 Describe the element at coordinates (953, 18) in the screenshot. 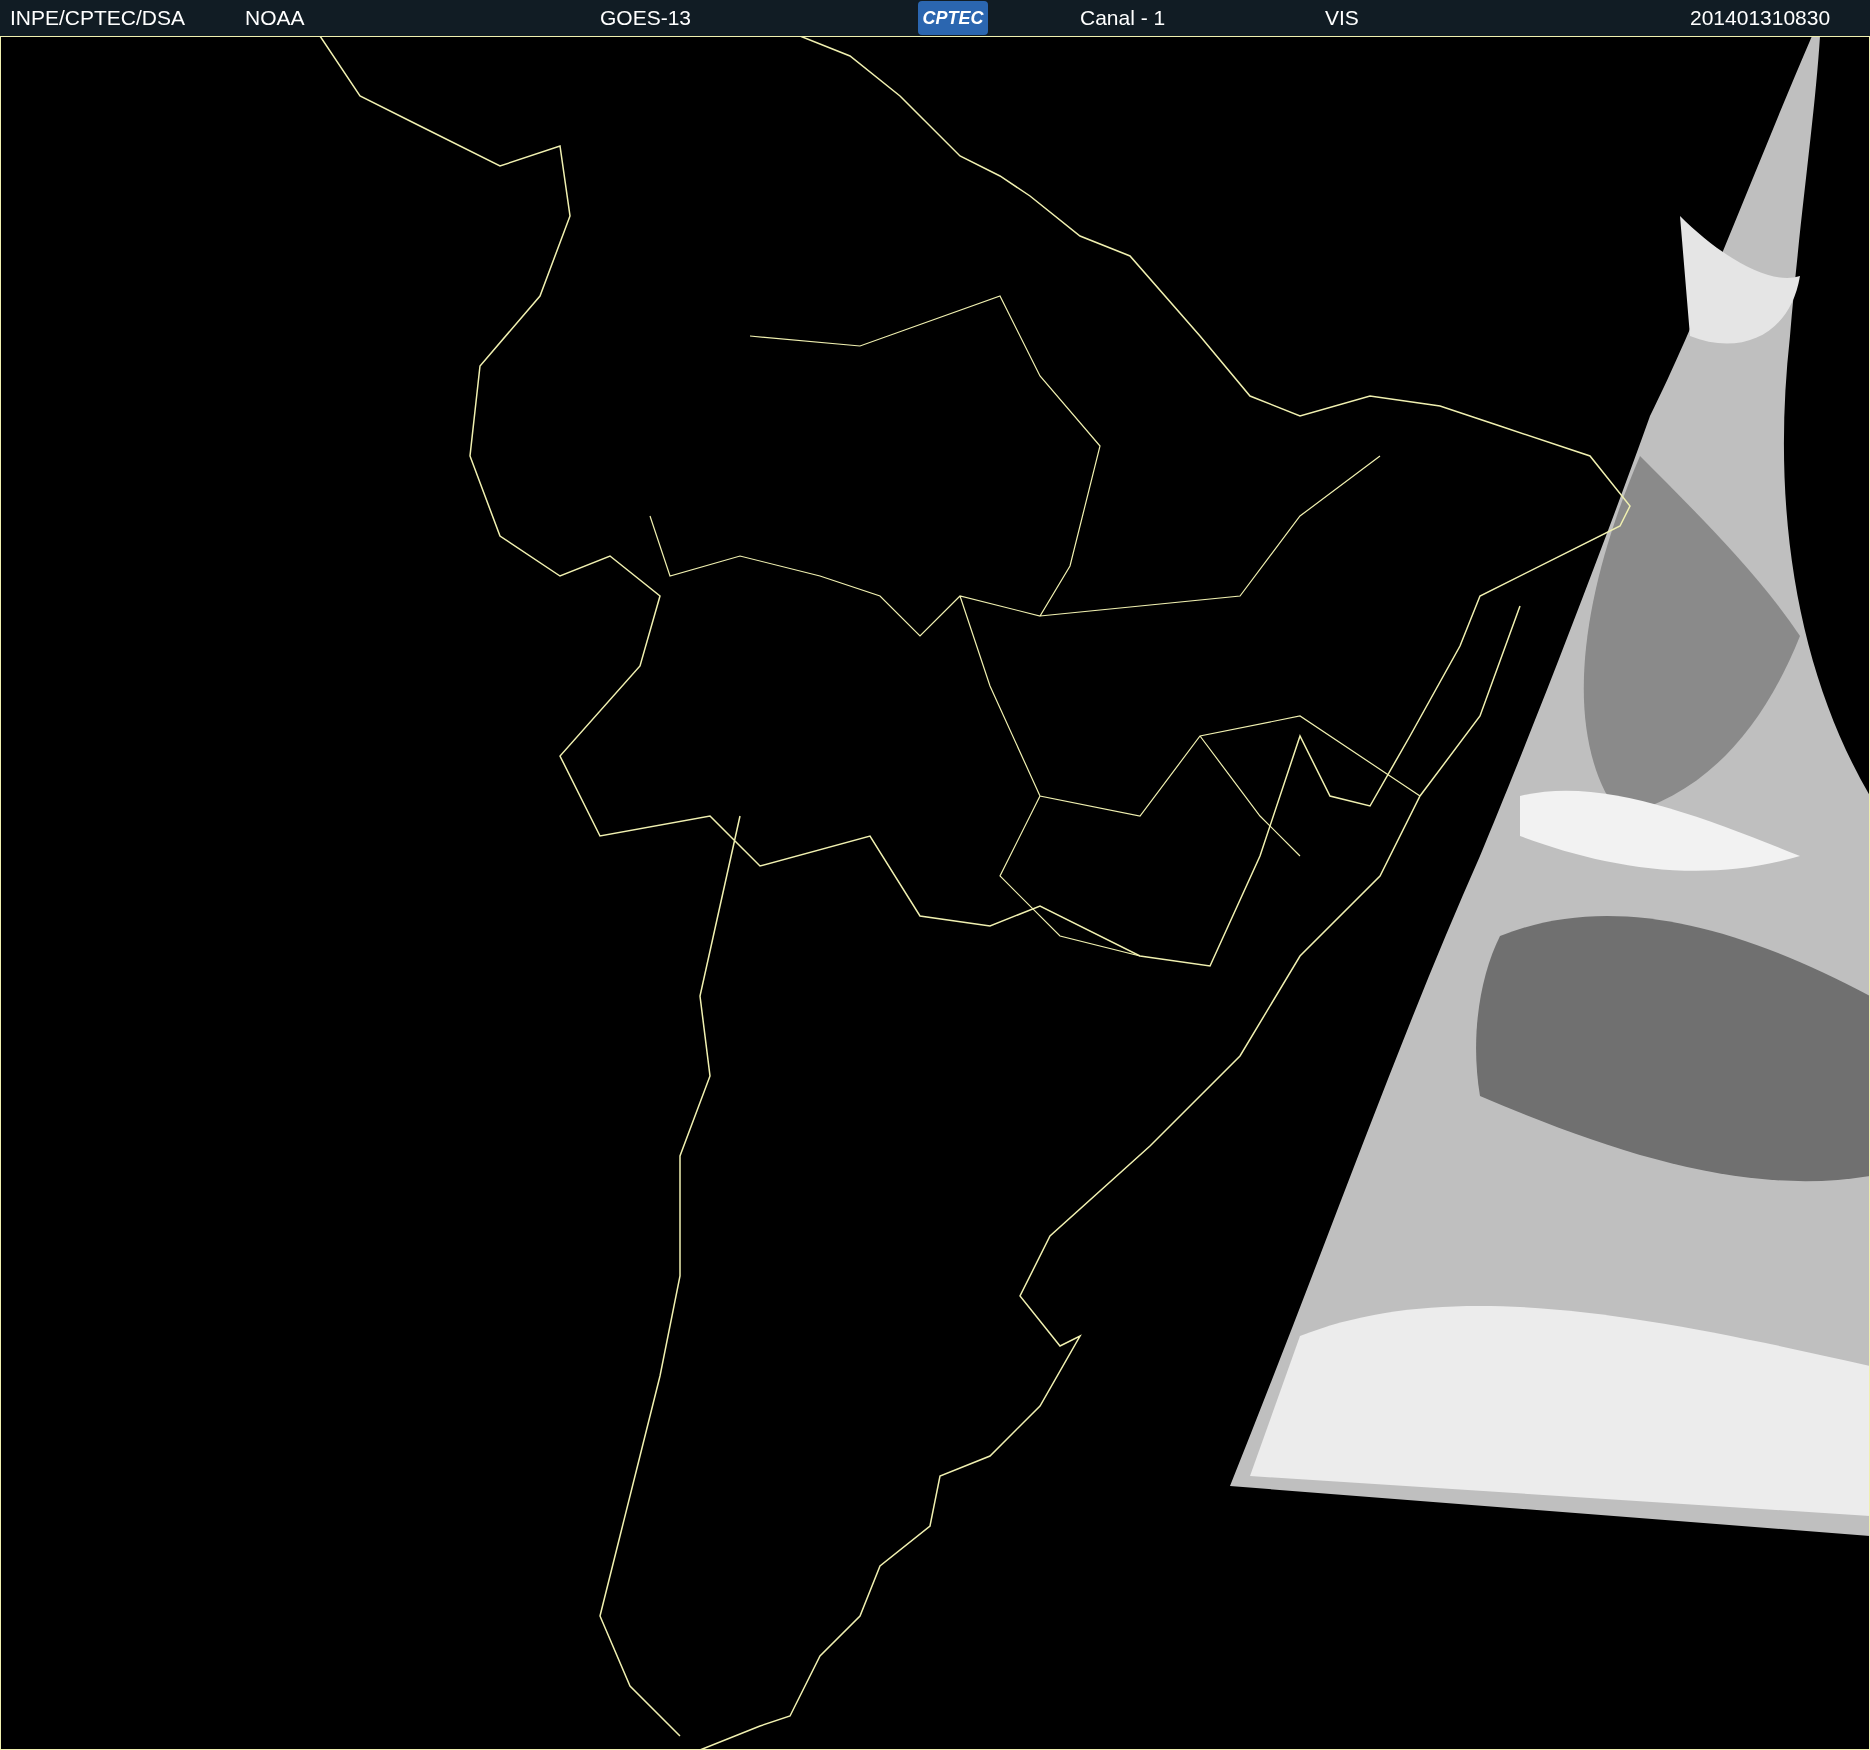

I see `cptec-logo: CPTEC` at that location.